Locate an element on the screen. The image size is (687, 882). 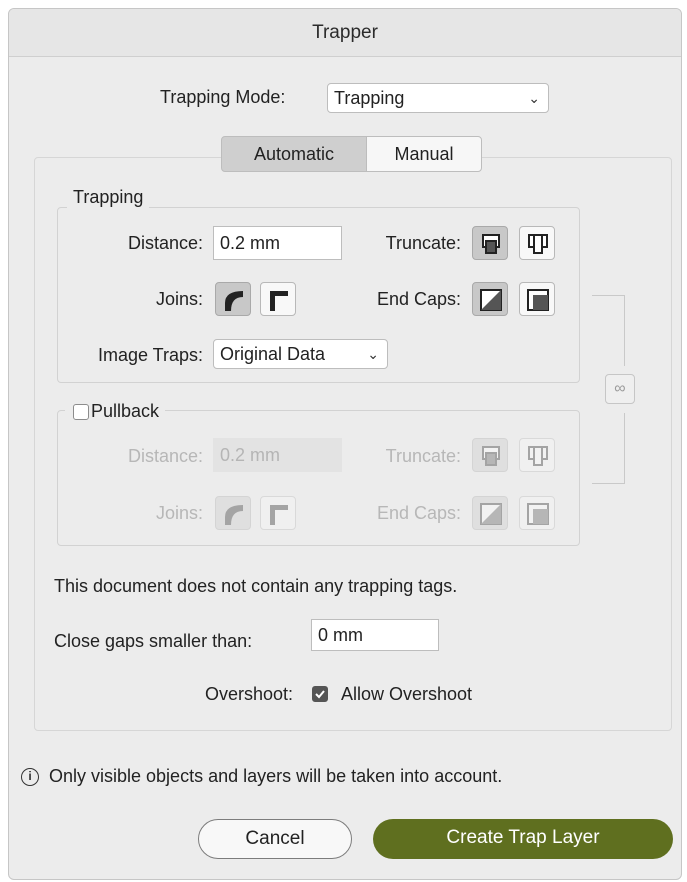
trapping-mode-label: Trapping Mode: is located at coordinates (223, 97).